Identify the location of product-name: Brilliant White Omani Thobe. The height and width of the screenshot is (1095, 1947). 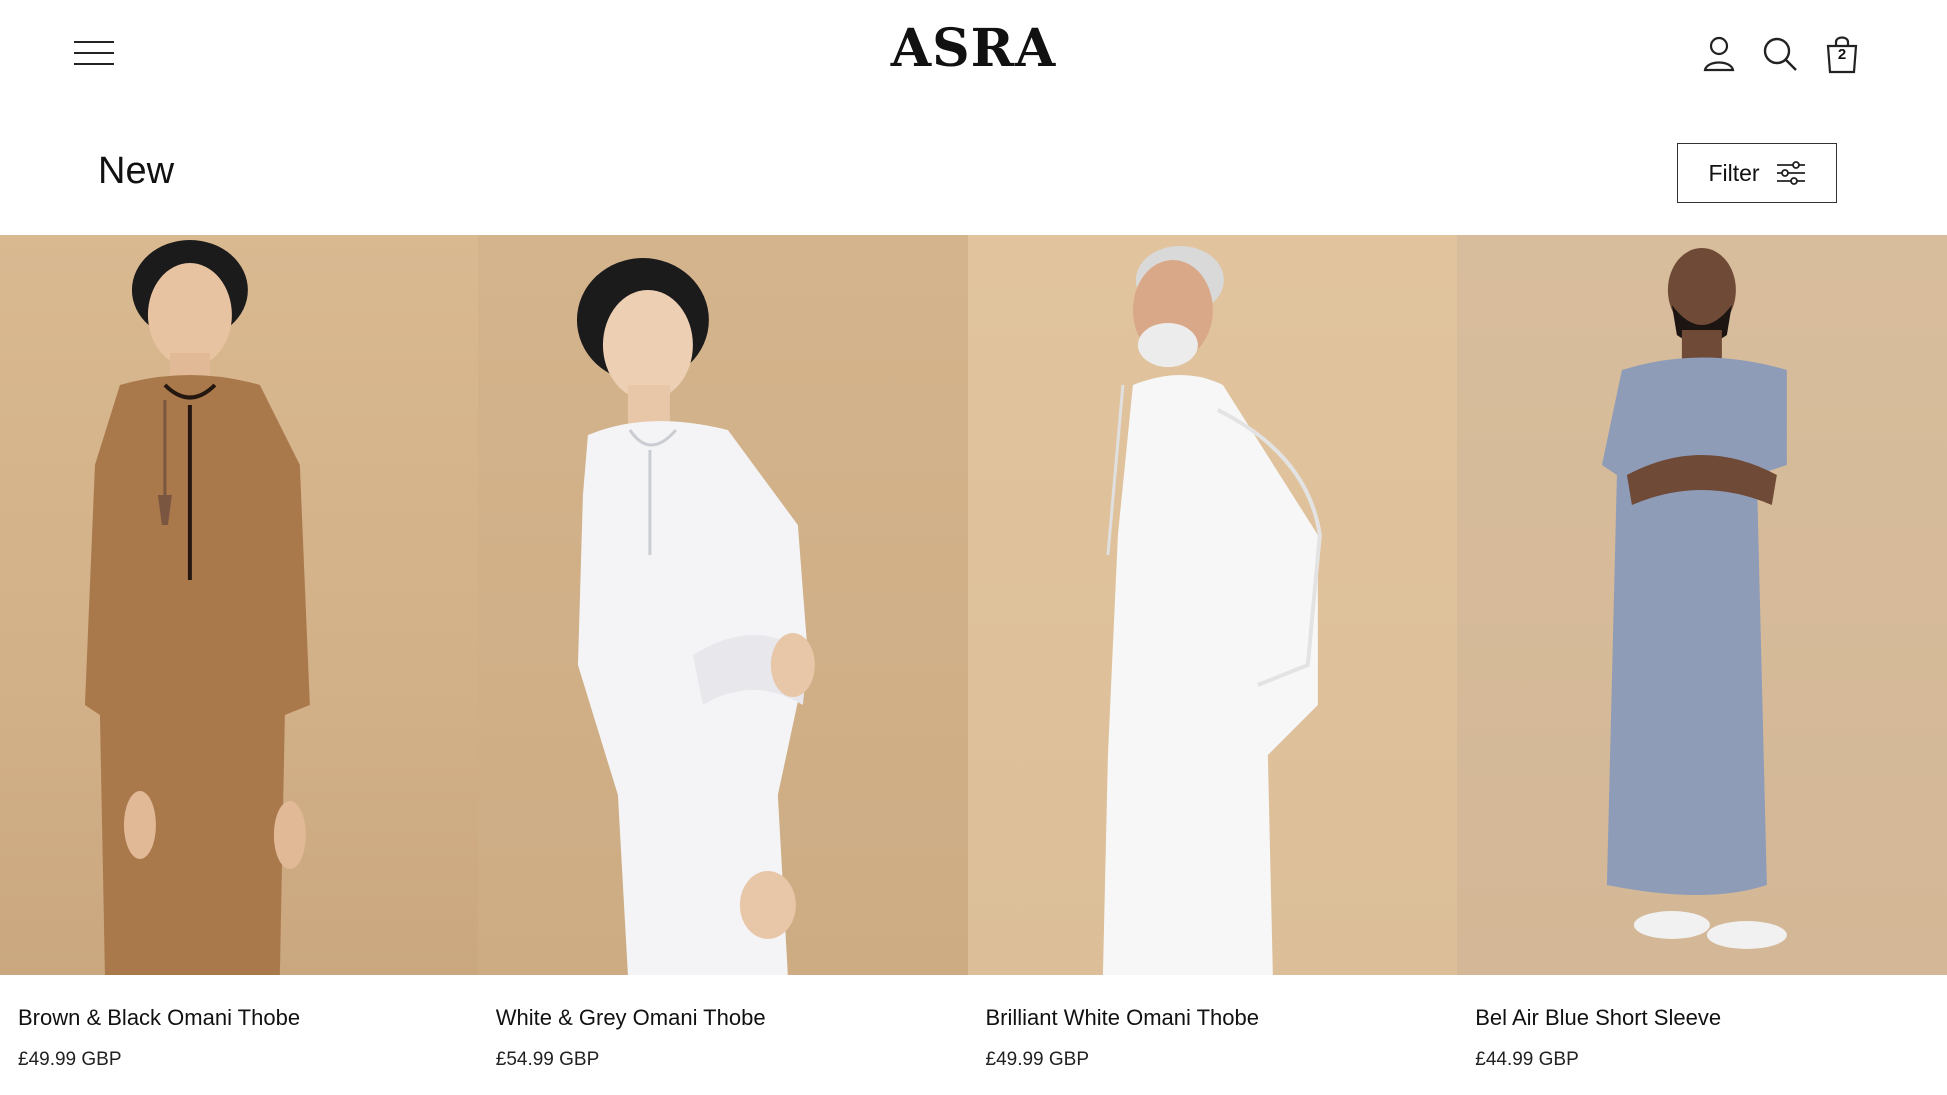
(1123, 1018).